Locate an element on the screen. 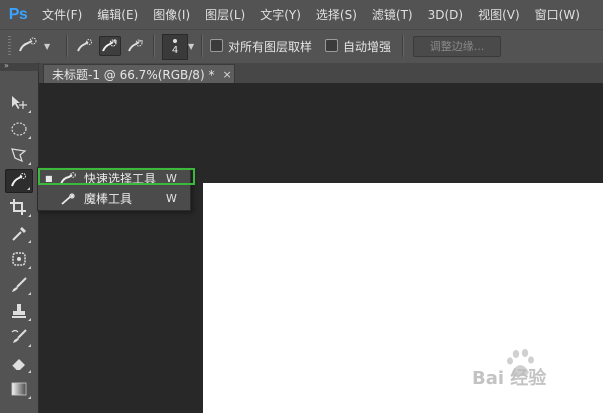  eraser-tool is located at coordinates (19, 363).